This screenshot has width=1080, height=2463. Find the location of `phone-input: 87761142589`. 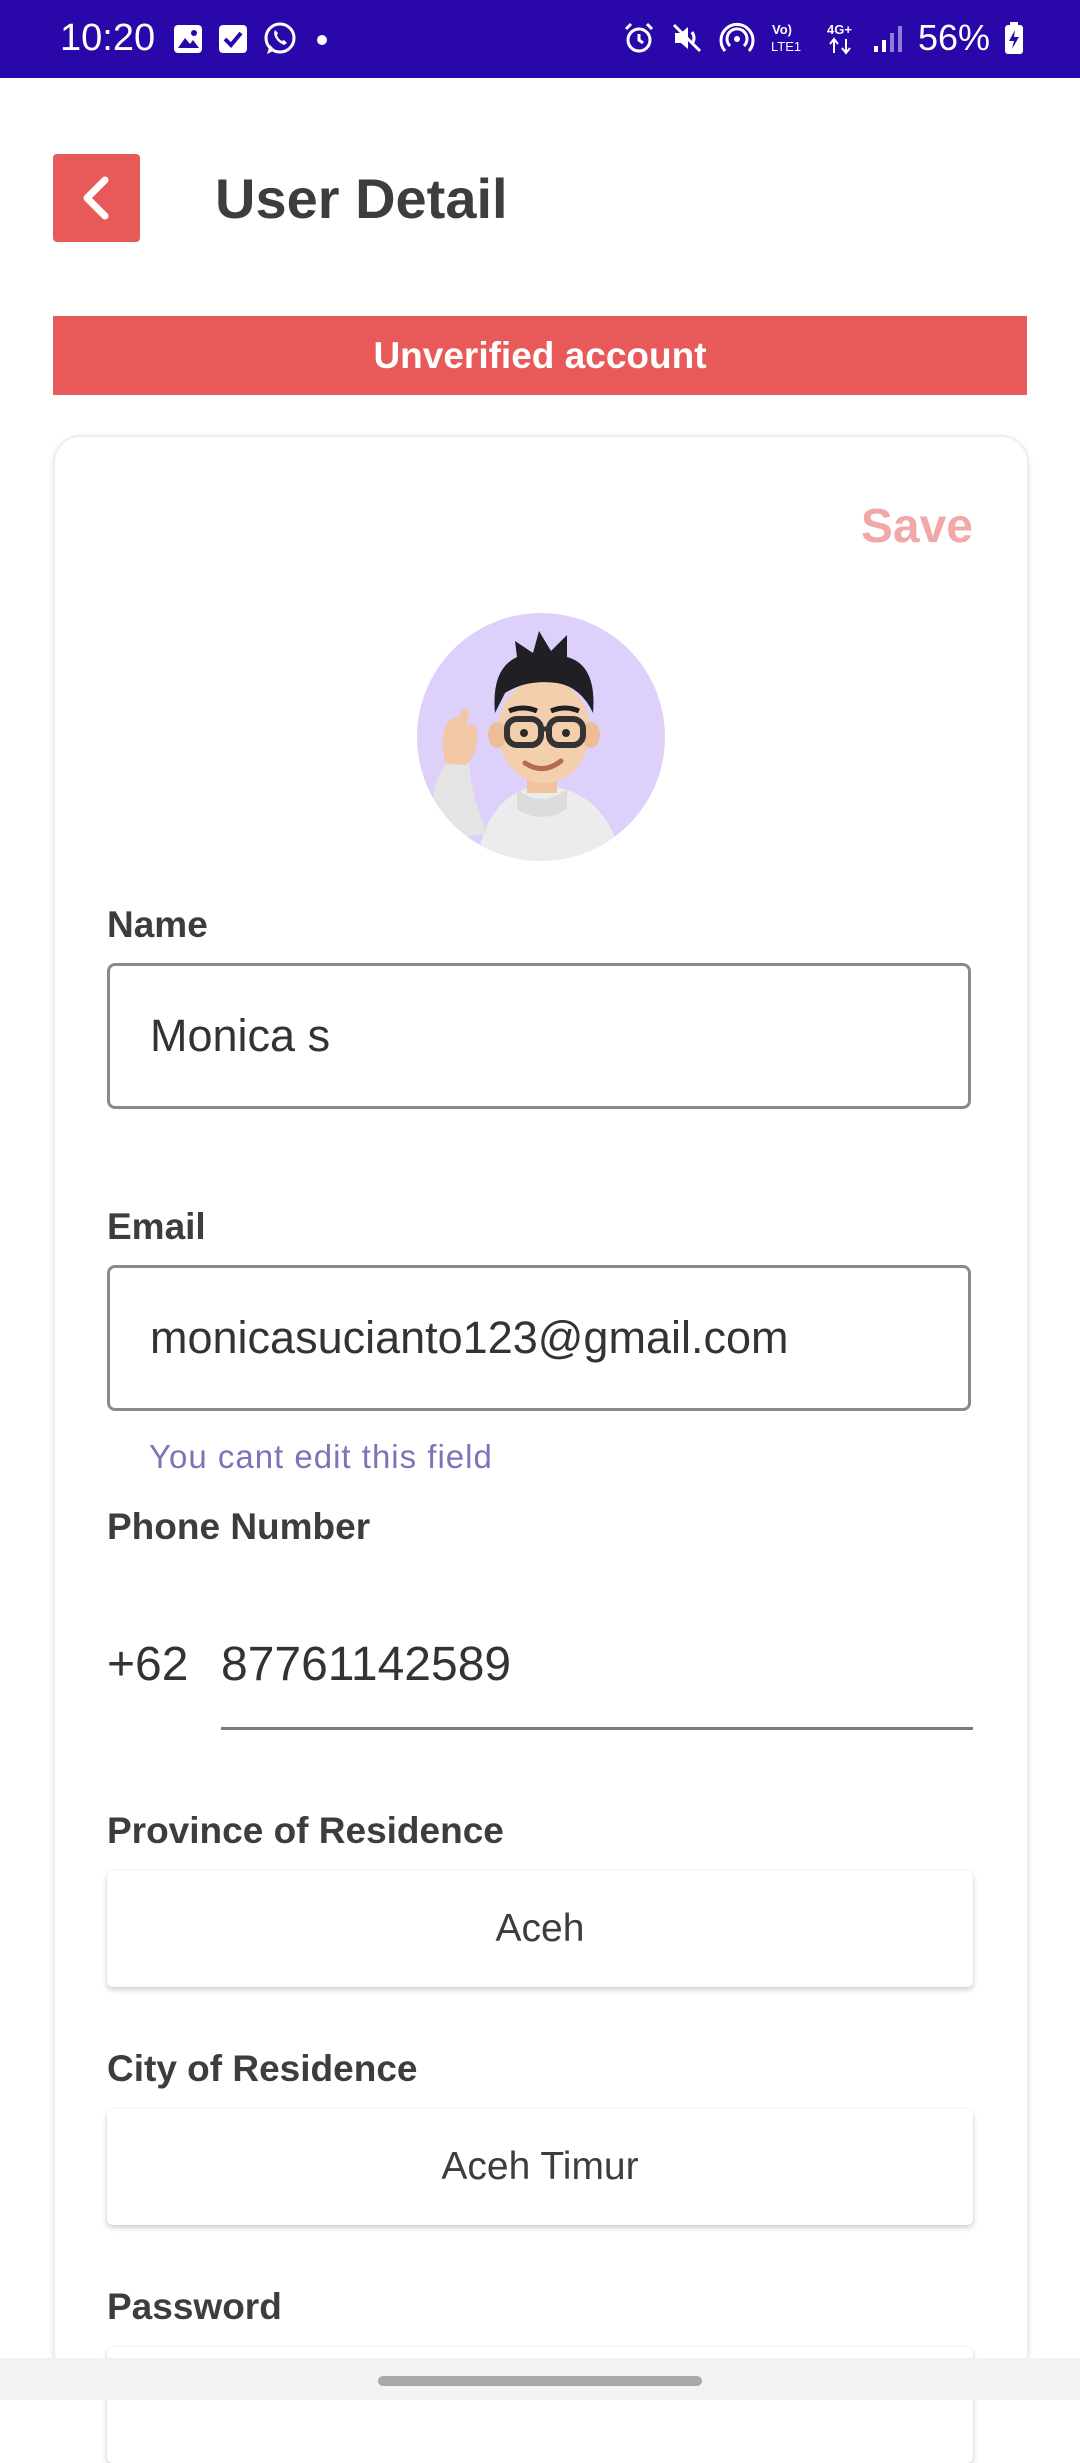

phone-input: 87761142589 is located at coordinates (366, 1665).